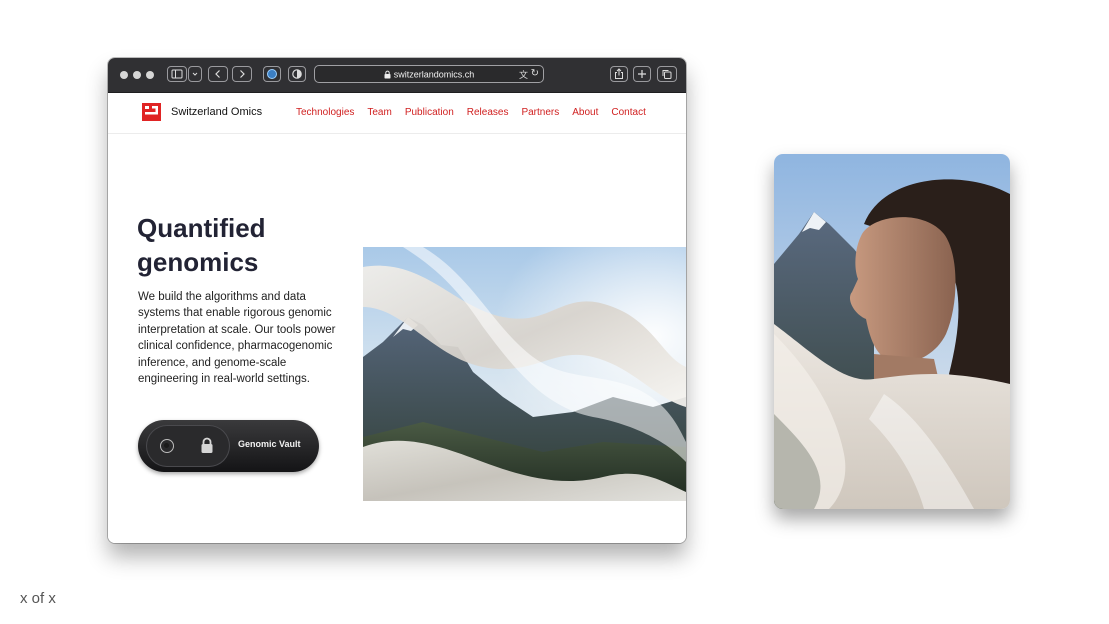 The height and width of the screenshot is (624, 1109). What do you see at coordinates (585, 112) in the screenshot?
I see `nav-about: About` at bounding box center [585, 112].